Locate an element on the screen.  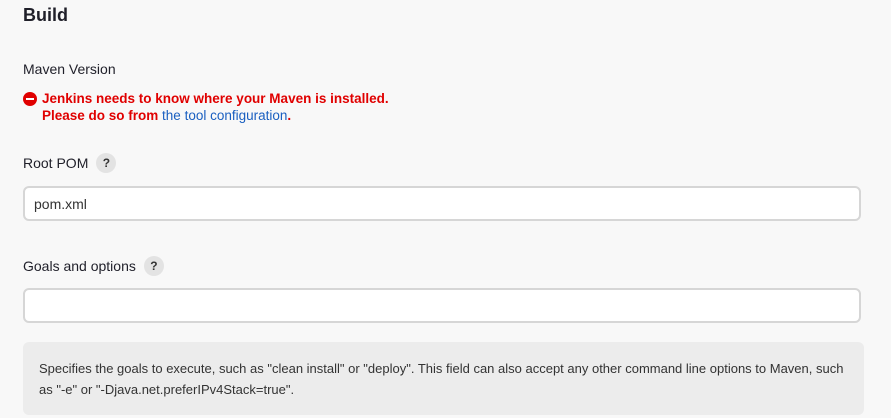
goals-label-text: Goals and options is located at coordinates (79, 266).